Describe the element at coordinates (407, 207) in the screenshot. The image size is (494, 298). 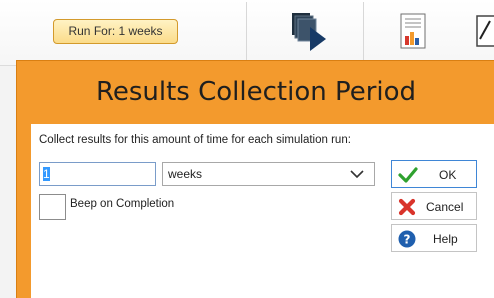
I see `close-icon` at that location.